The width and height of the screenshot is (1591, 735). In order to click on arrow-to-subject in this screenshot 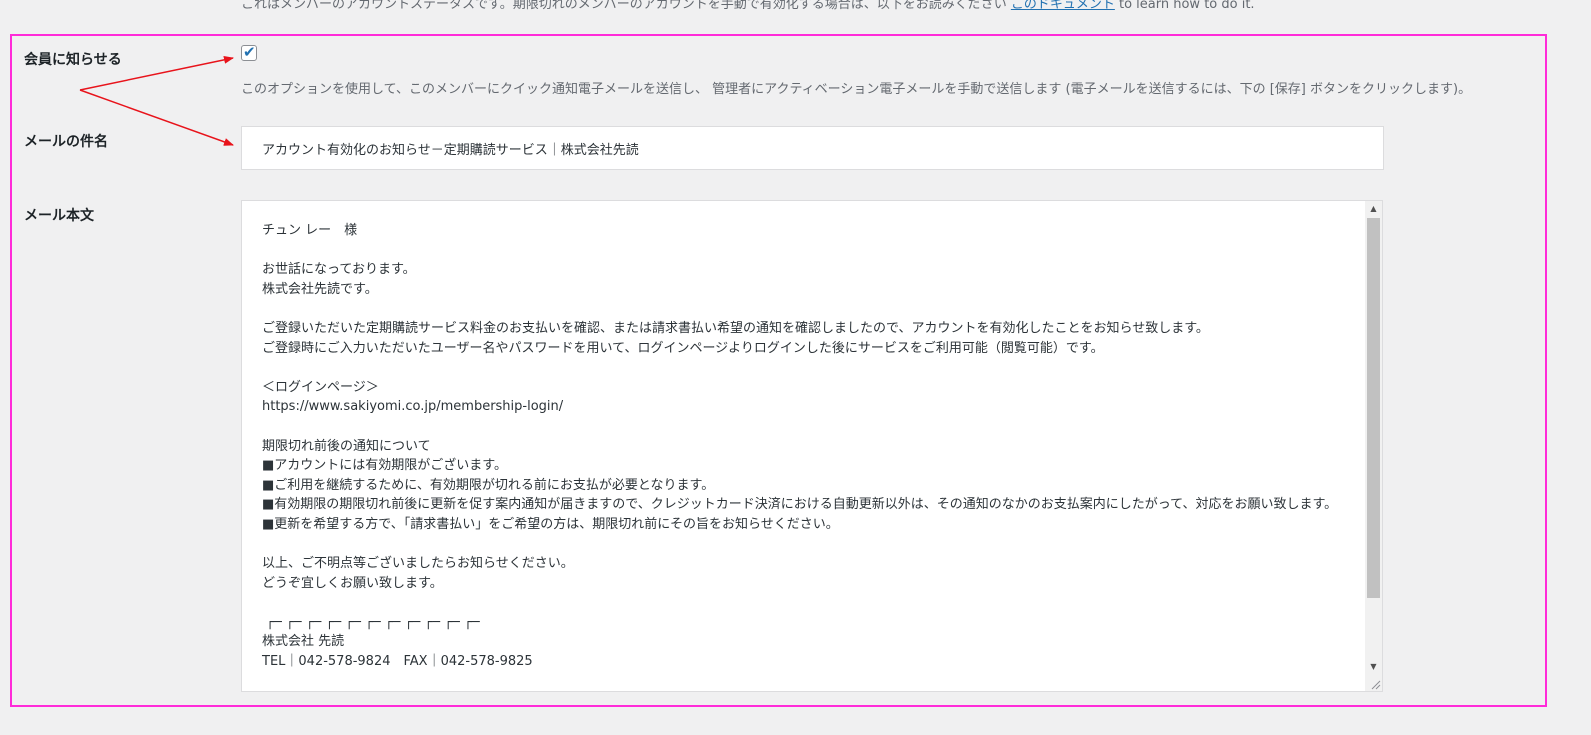, I will do `click(156, 117)`.